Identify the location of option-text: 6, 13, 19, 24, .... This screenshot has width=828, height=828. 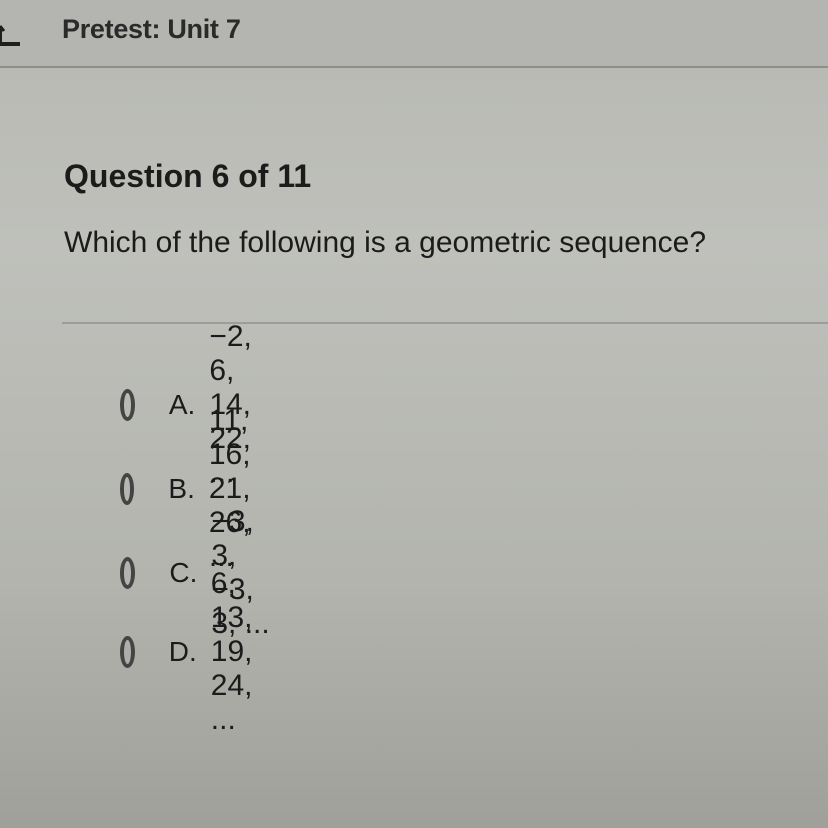
(231, 651).